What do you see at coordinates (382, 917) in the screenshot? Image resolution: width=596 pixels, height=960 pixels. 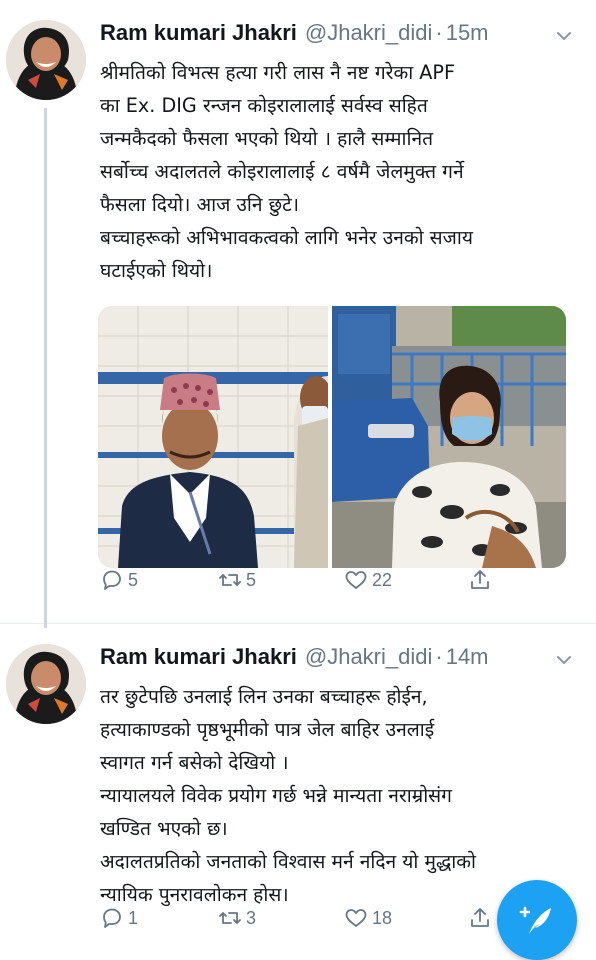 I see `like-count: 18` at bounding box center [382, 917].